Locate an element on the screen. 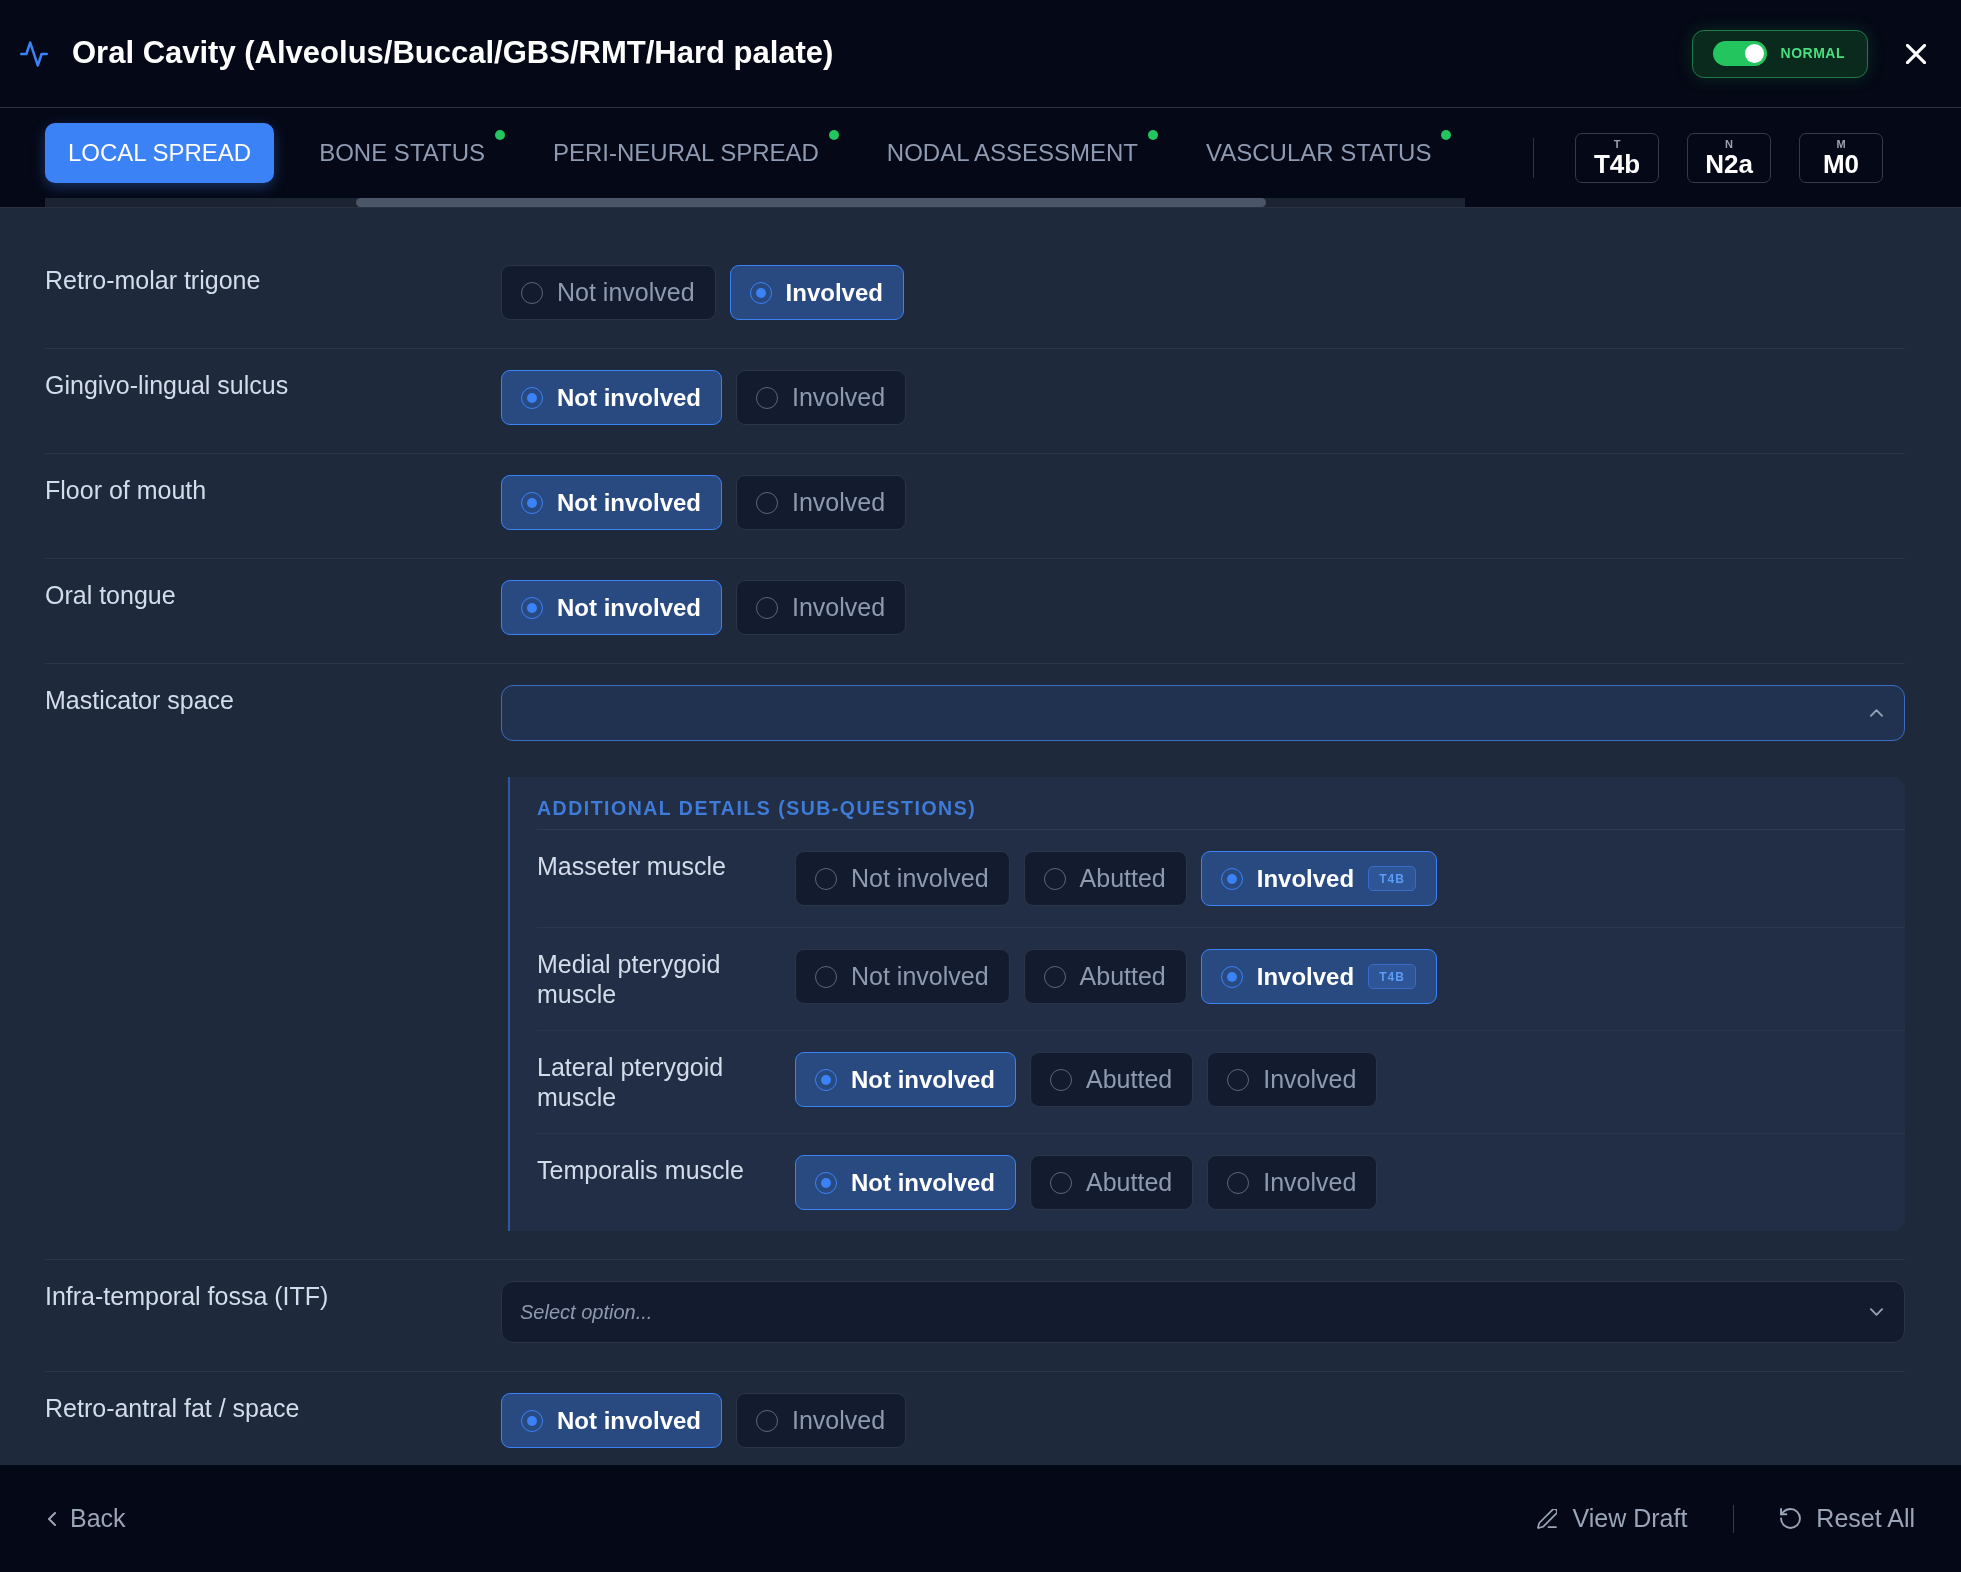 The image size is (1961, 1572). chevron-up-icon is located at coordinates (1876, 713).